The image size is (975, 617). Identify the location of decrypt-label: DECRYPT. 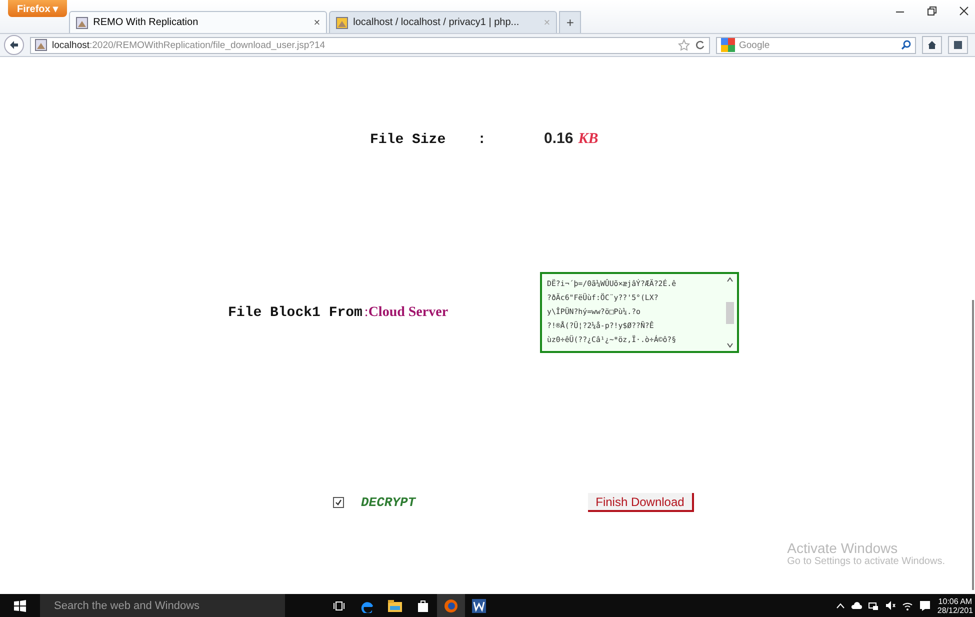
(388, 502).